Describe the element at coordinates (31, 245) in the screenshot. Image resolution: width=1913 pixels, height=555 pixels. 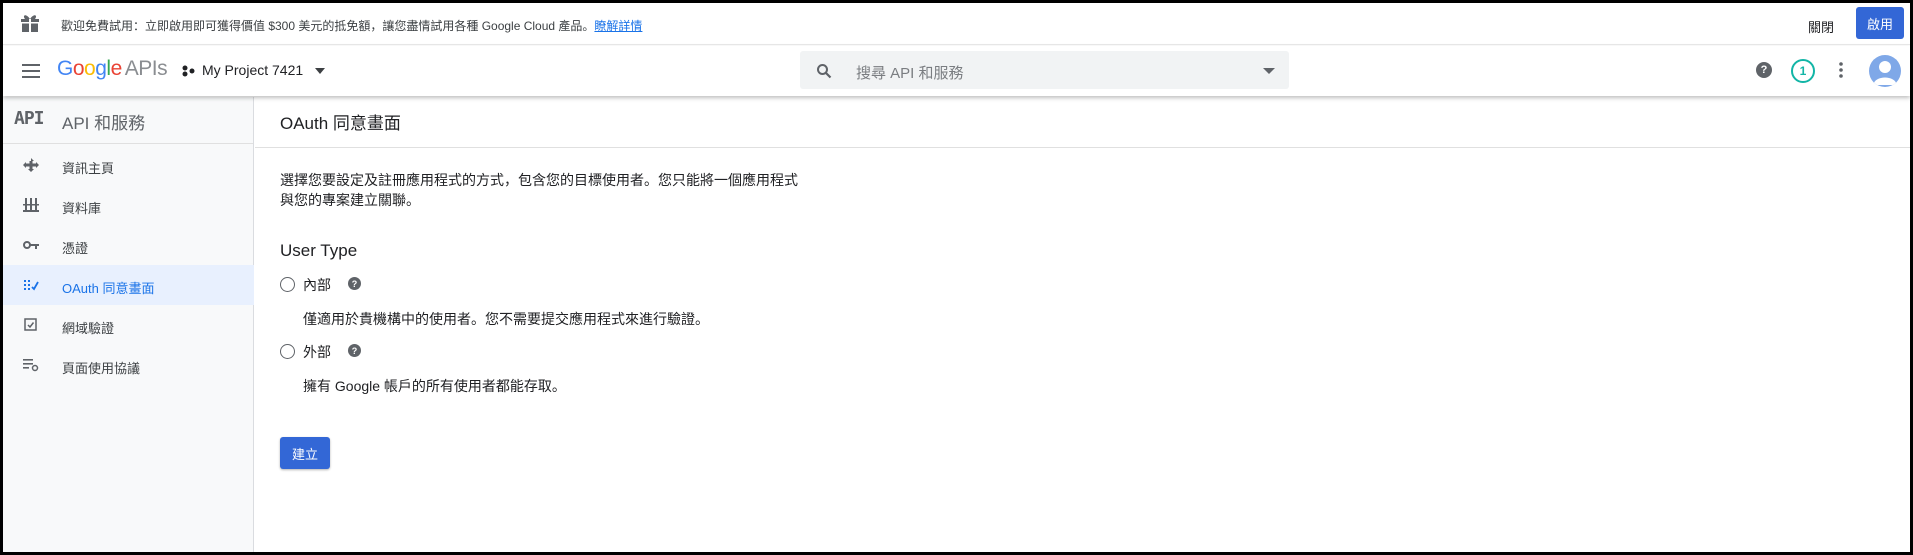
I see `key-icon` at that location.